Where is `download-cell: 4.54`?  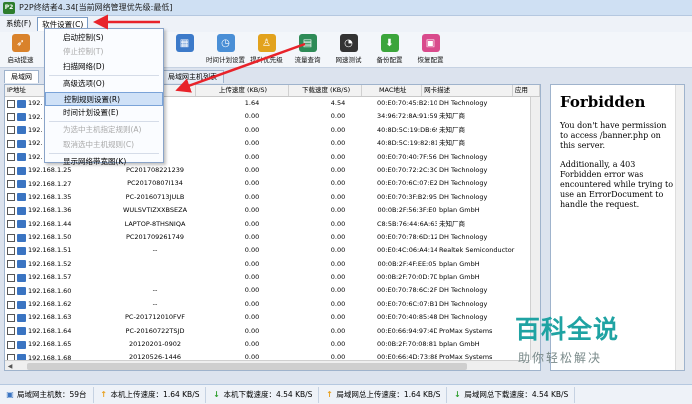
download-cell: 4.54 is located at coordinates (338, 103).